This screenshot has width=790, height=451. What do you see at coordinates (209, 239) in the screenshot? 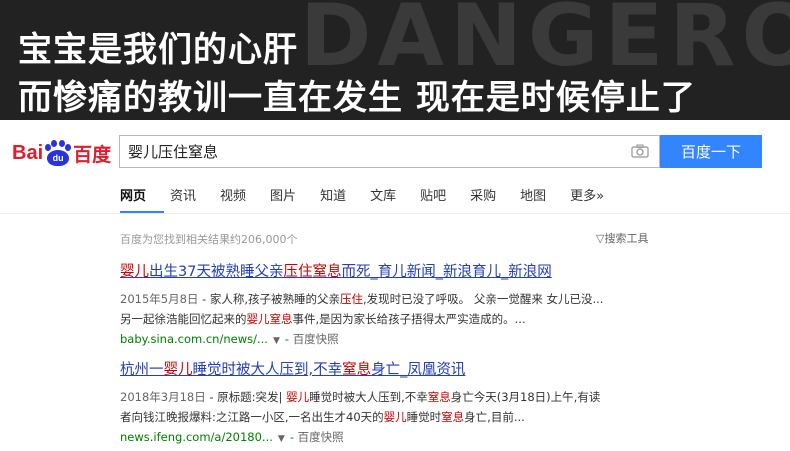
I see `result-count: 百度为您找到相关结果约206,000个` at bounding box center [209, 239].